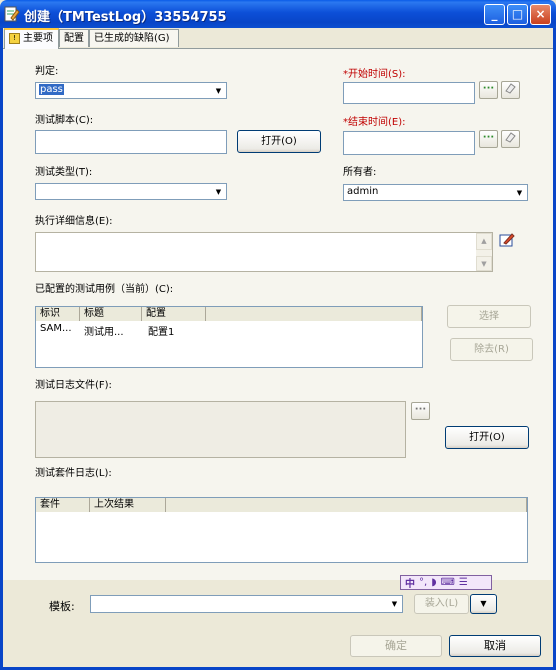 The image size is (556, 670). What do you see at coordinates (488, 90) in the screenshot?
I see `start-time-picker-button: ···` at bounding box center [488, 90].